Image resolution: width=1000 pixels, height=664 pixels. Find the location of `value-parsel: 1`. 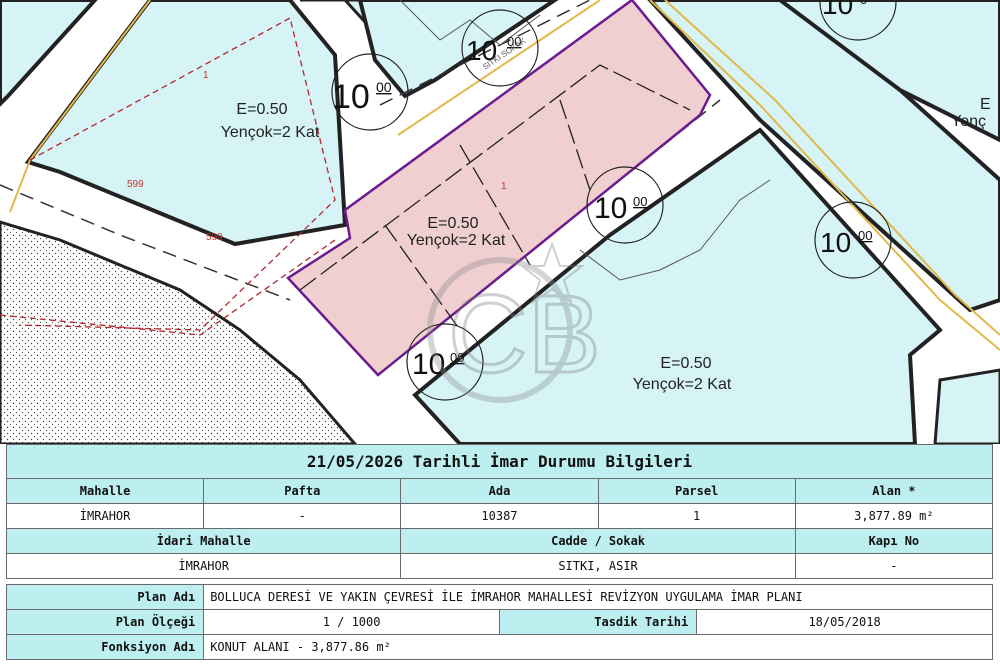

value-parsel: 1 is located at coordinates (696, 516).